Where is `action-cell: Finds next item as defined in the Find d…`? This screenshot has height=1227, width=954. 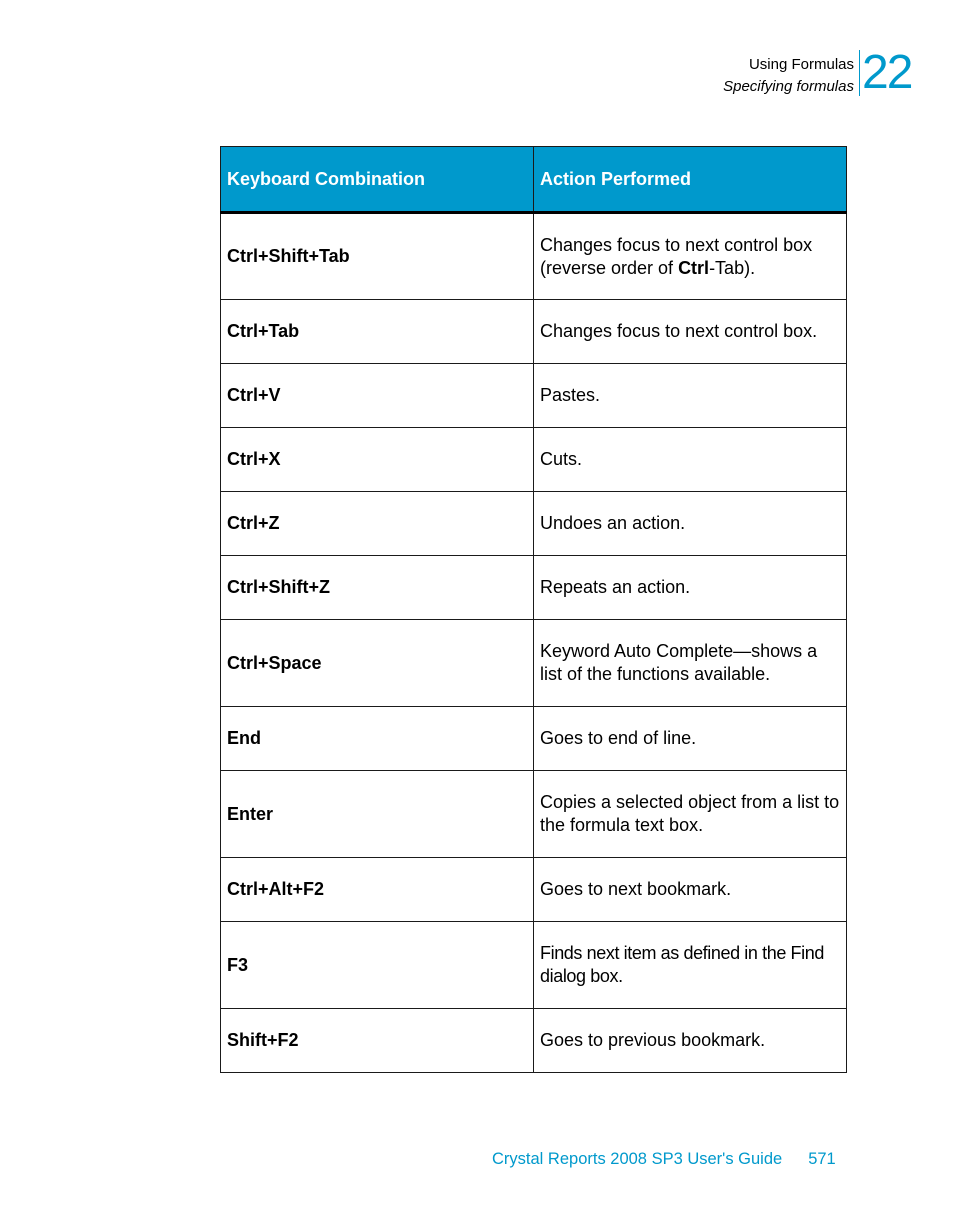
action-cell: Finds next item as defined in the Find d… is located at coordinates (690, 965).